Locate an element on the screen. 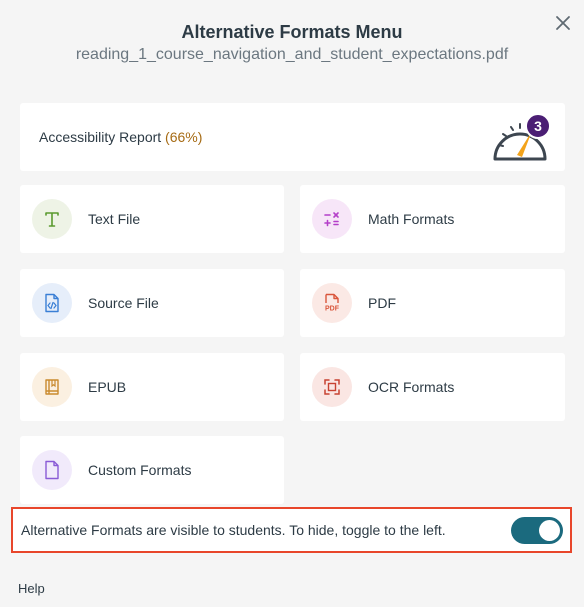 This screenshot has width=584, height=607. accessibility-report-card: Accessibility Report (66%) 3 is located at coordinates (292, 137).